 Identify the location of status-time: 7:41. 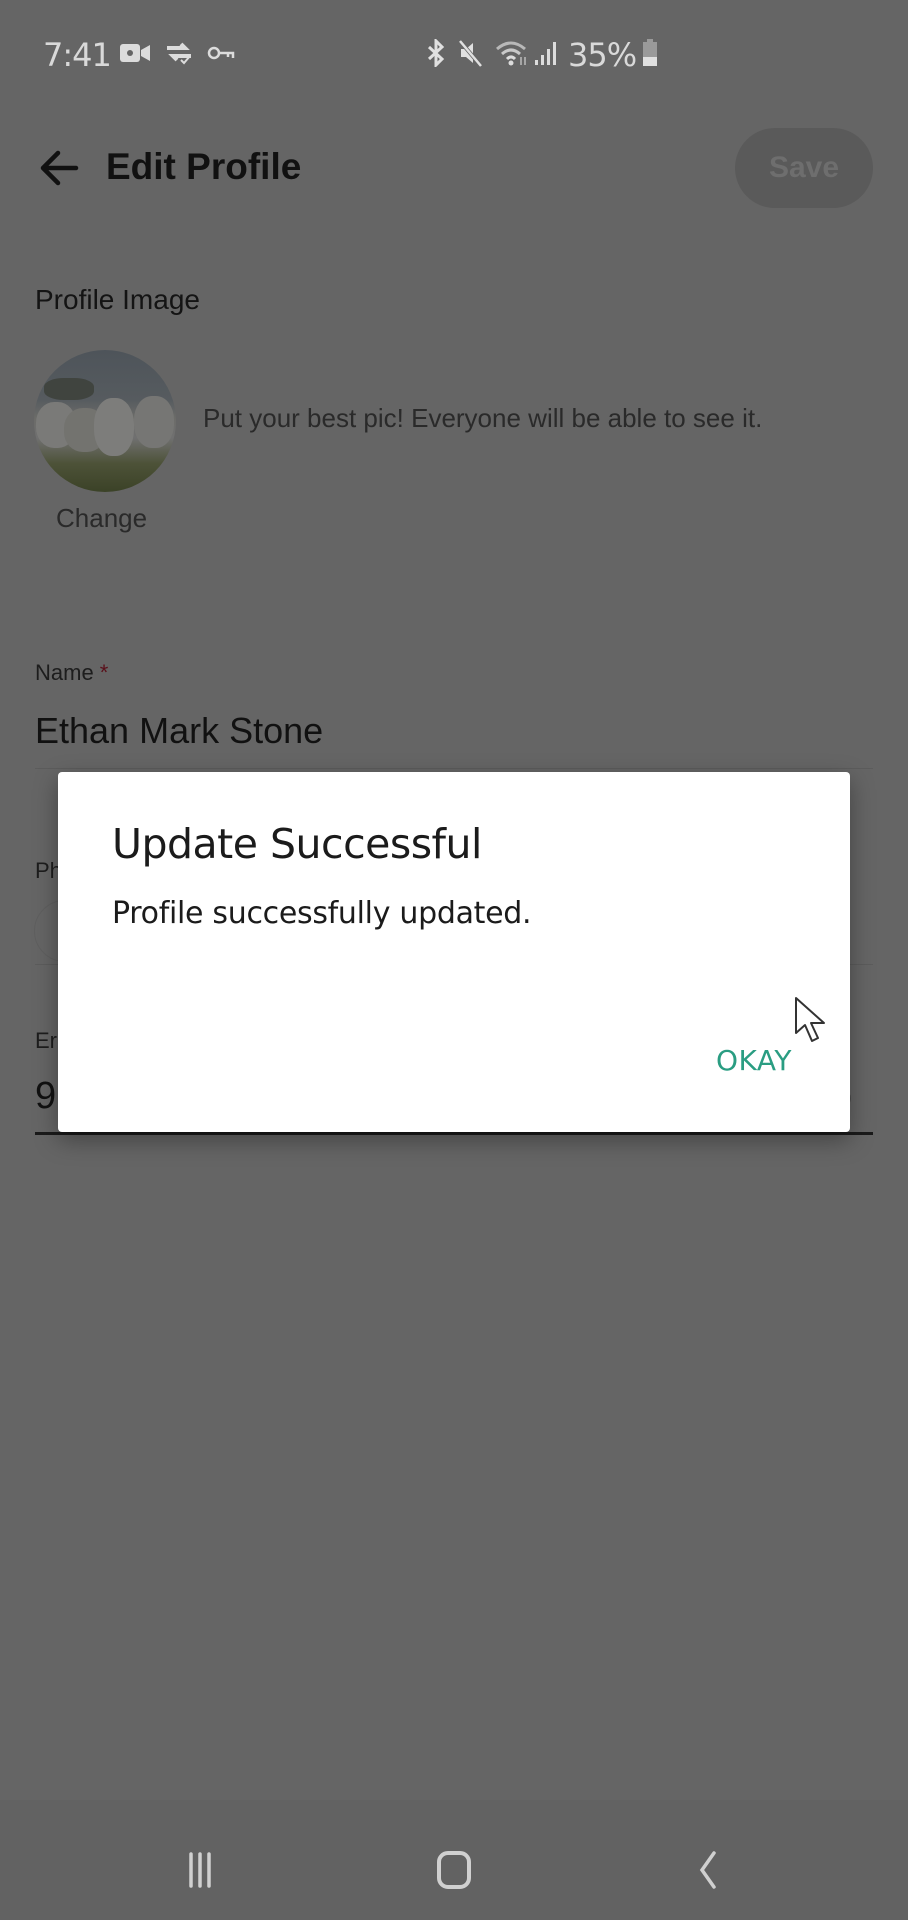
(77, 55).